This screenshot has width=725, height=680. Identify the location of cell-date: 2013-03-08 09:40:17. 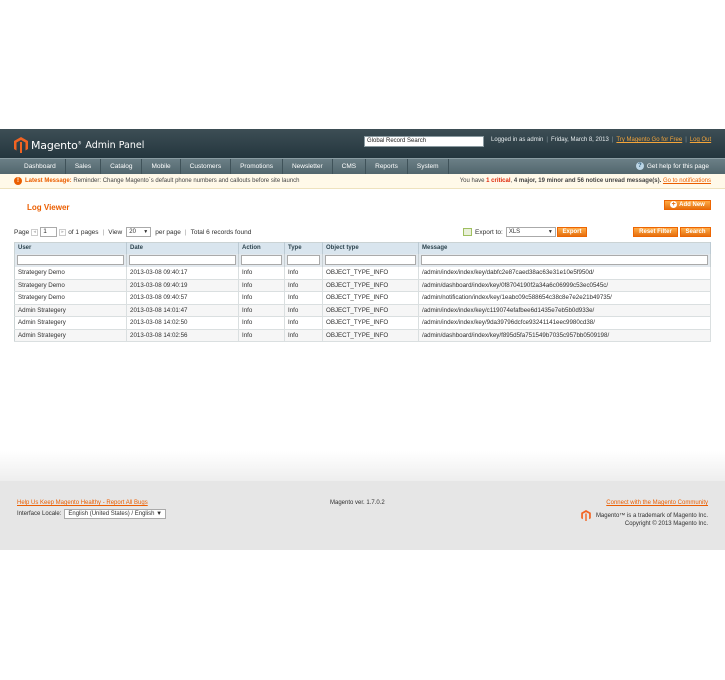
(182, 273).